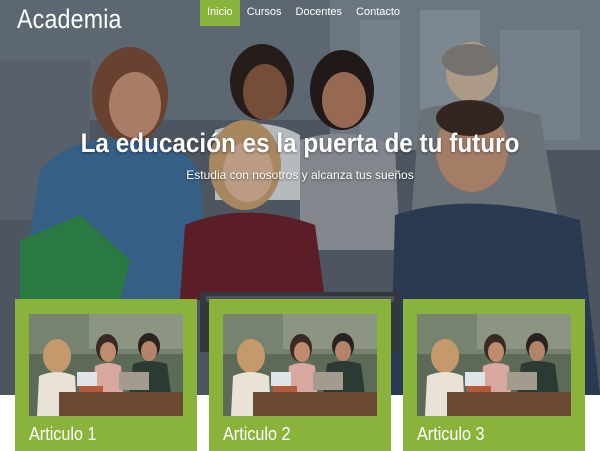 The image size is (600, 451). I want to click on main-nav: Inicio Cursos Docentes Contacto, so click(303, 13).